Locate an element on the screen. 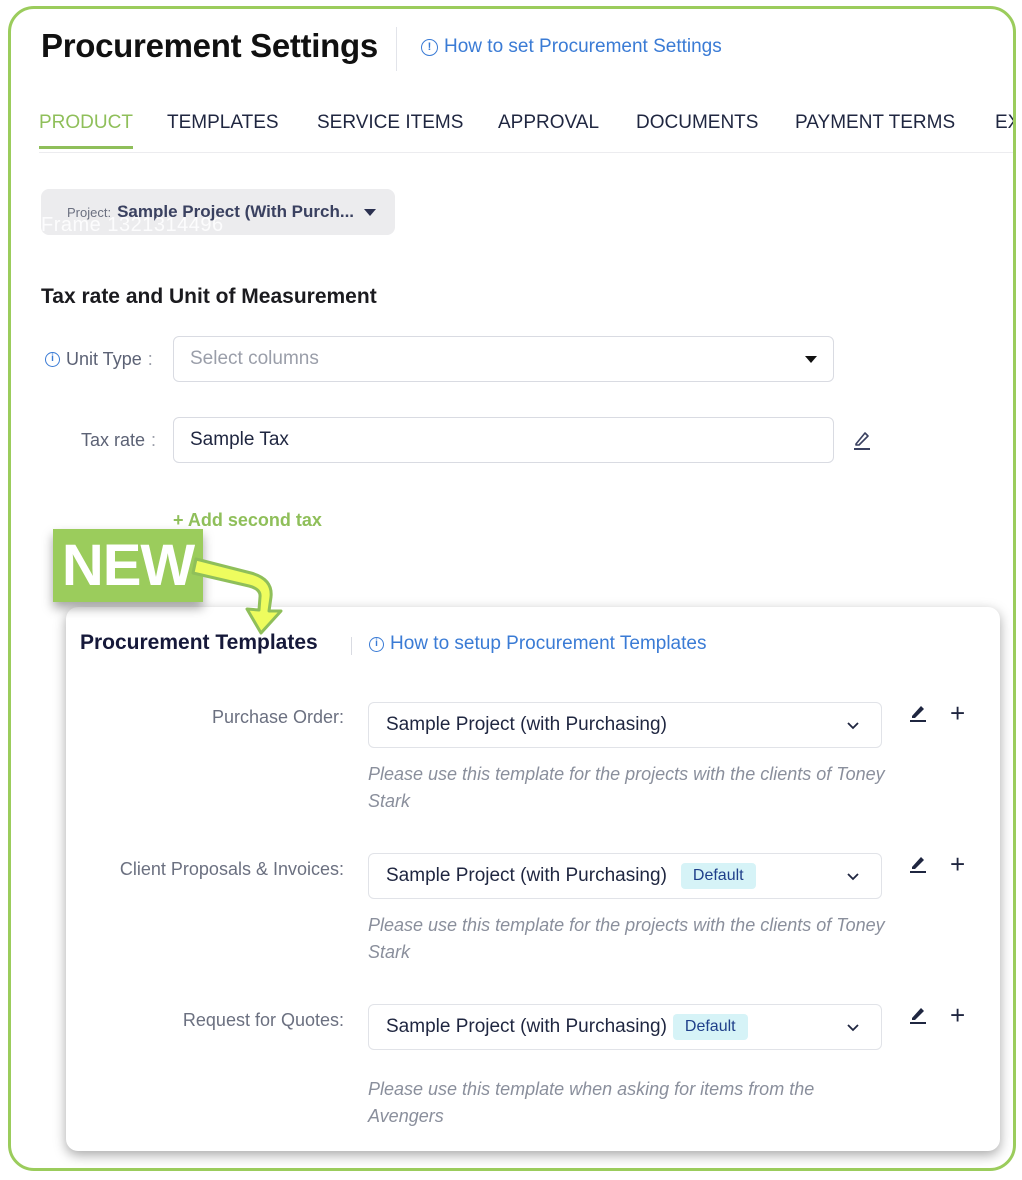 This screenshot has width=1022, height=1180. info-icon: ! is located at coordinates (429, 47).